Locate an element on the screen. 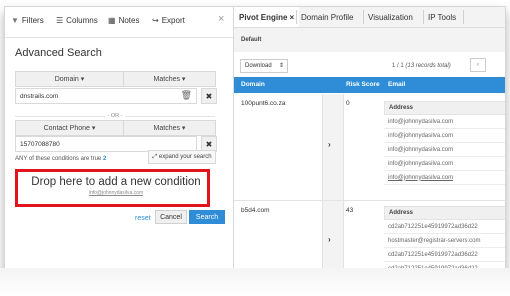  tab-export-label: Export is located at coordinates (173, 20).